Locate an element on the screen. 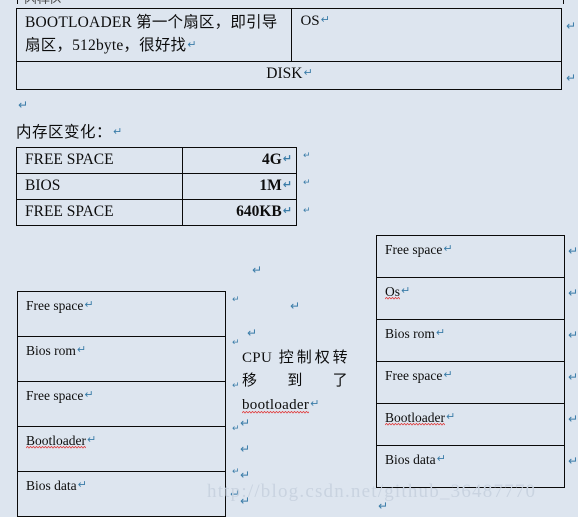 This screenshot has height=517, width=578. left-map-cell: Bootloader↵ is located at coordinates (121, 449).